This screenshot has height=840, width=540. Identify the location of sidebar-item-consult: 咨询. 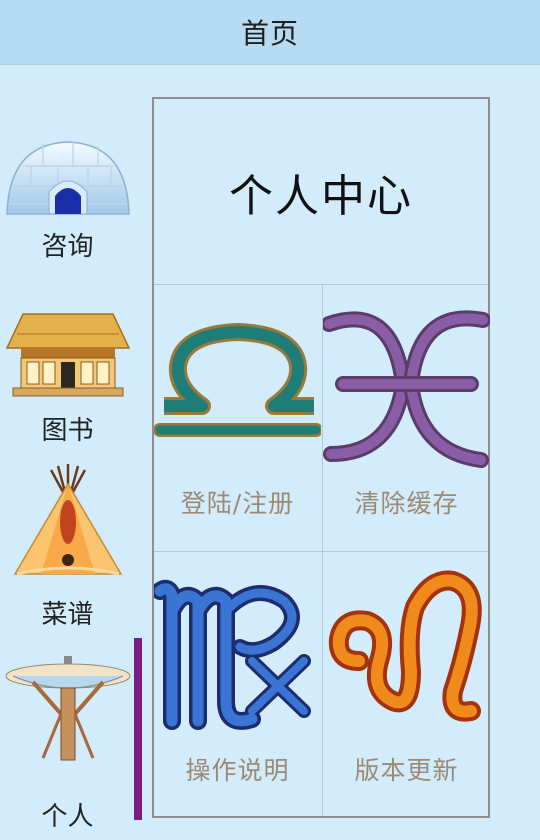
(67, 201).